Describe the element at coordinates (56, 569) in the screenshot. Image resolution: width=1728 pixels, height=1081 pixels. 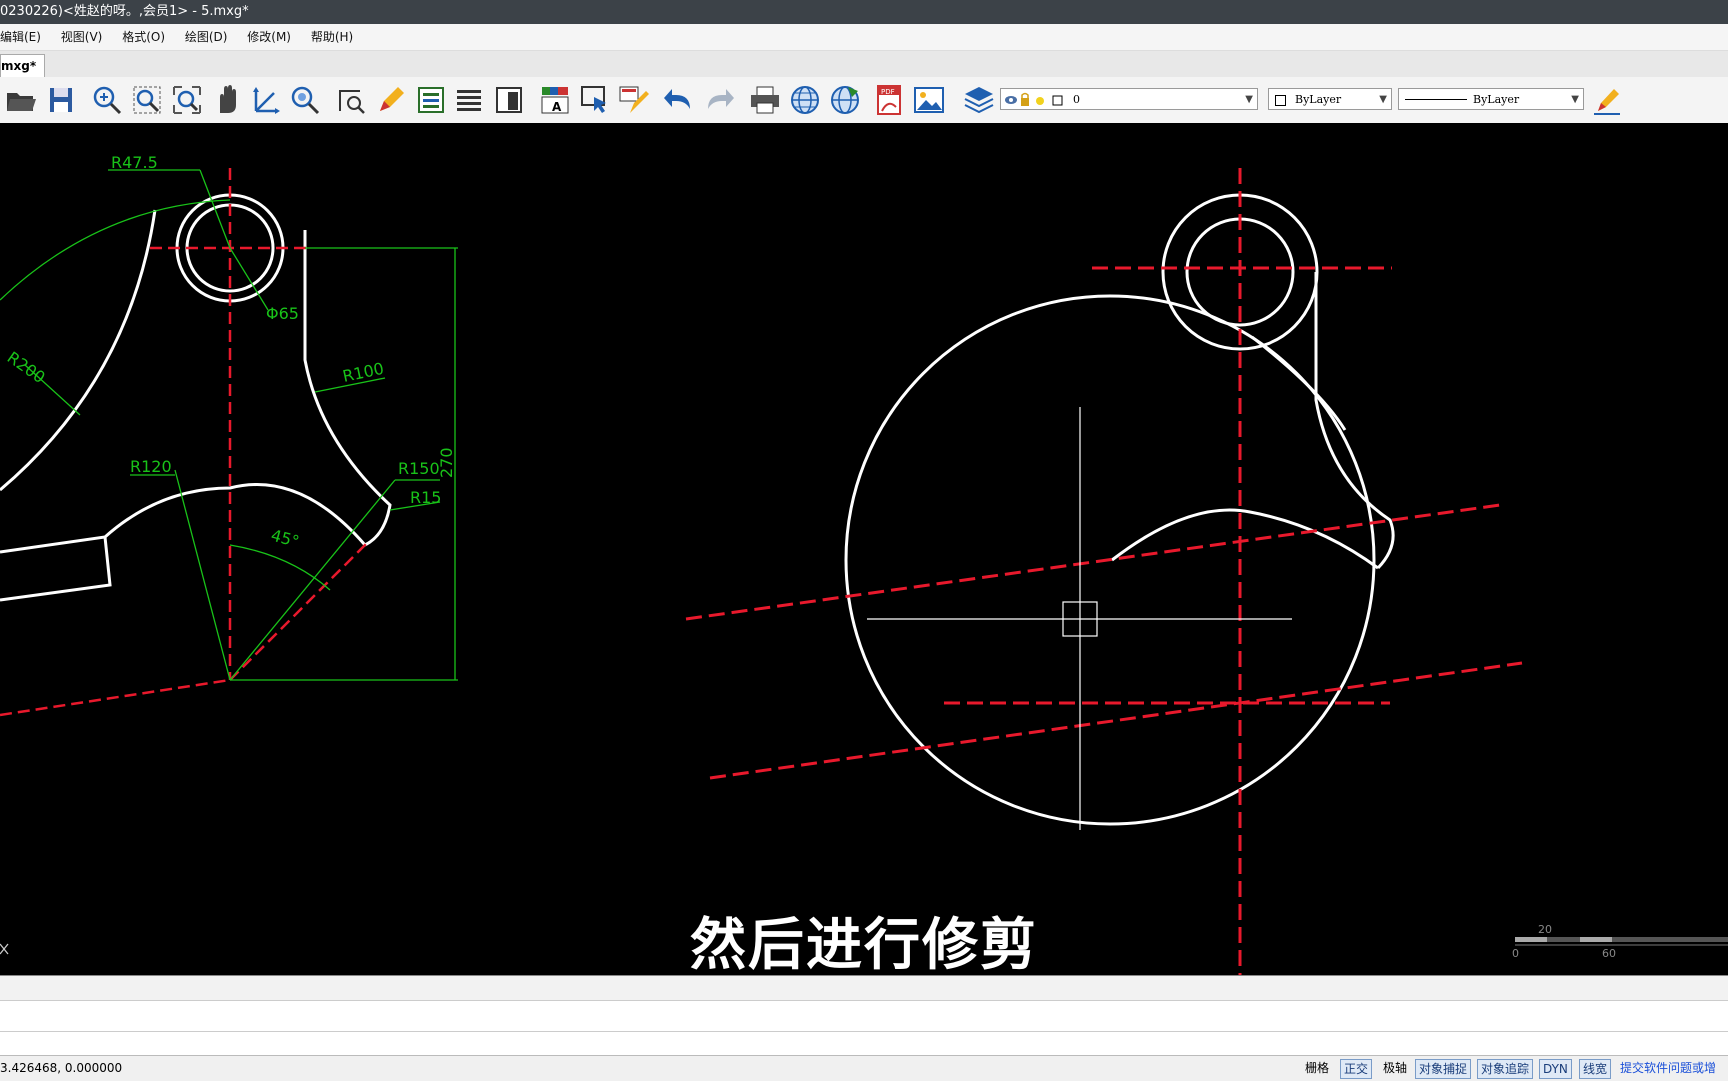
I see `arm-outline` at that location.